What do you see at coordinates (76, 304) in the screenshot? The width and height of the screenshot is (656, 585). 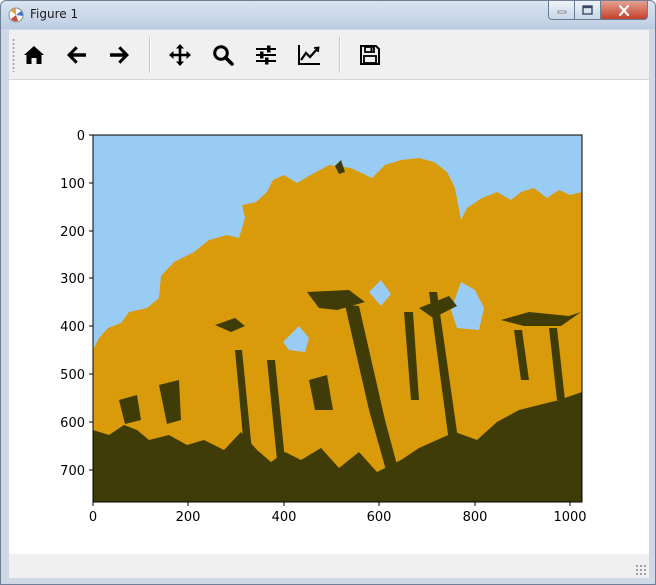 I see `y-axis: 0 100 200 300 400 500 600 700` at bounding box center [76, 304].